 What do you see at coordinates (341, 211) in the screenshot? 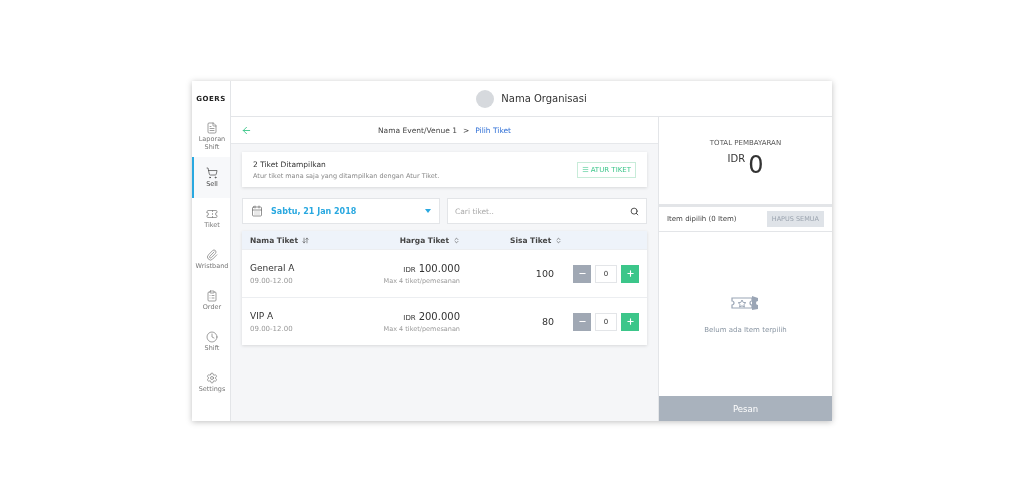
I see `date-select: Sabtu, 21 Jan 2018` at bounding box center [341, 211].